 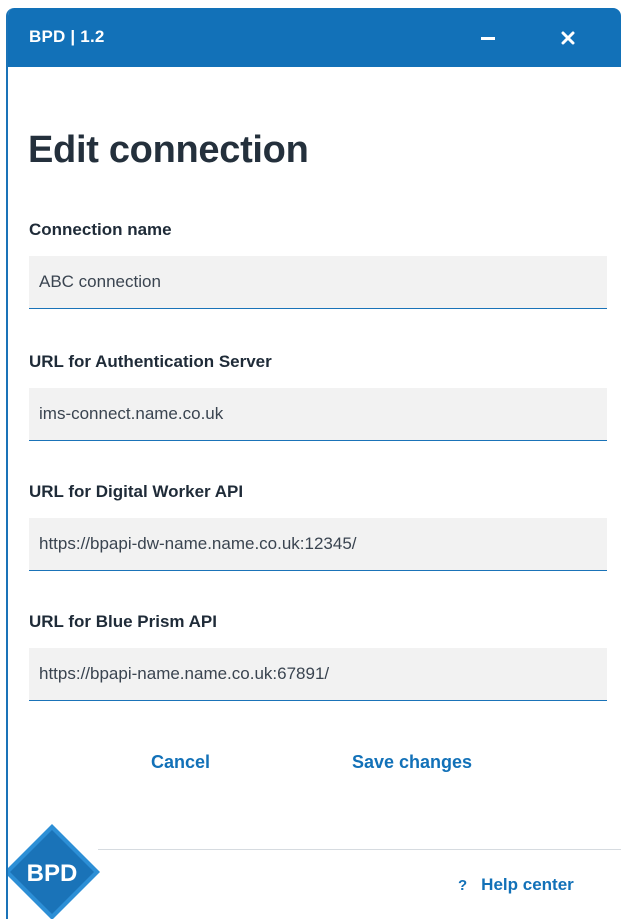 I want to click on help-center-link: ? Help center, so click(x=516, y=885).